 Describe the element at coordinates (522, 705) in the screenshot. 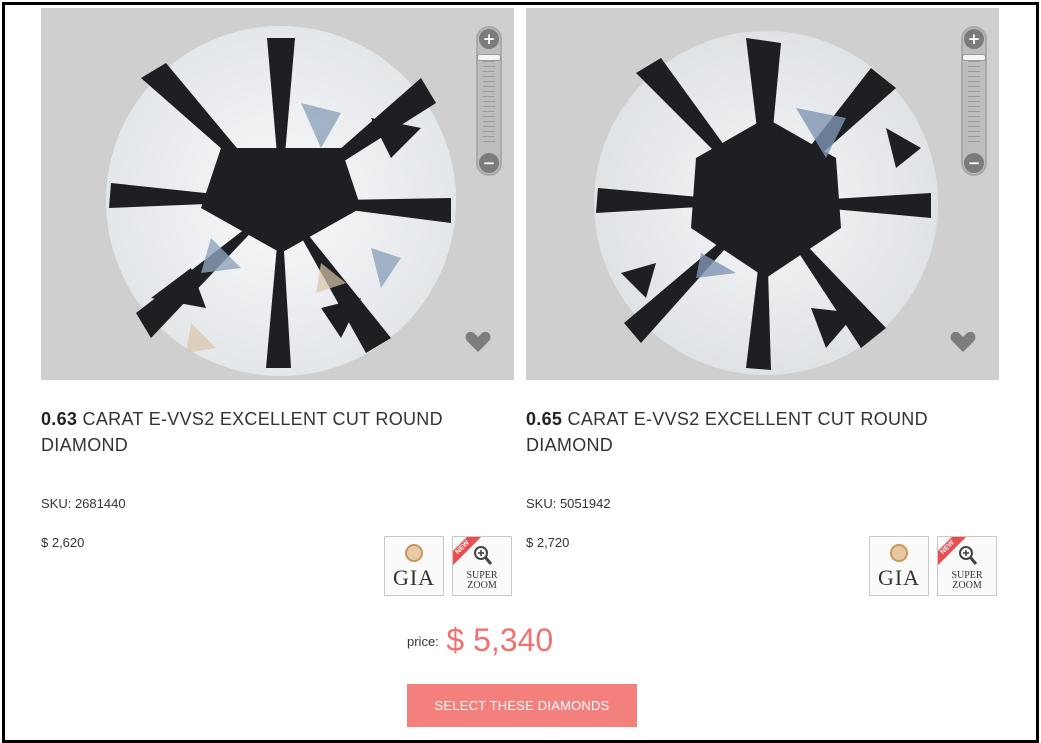

I see `select-diamonds-button: SELECT THESE DIAMONDS` at that location.